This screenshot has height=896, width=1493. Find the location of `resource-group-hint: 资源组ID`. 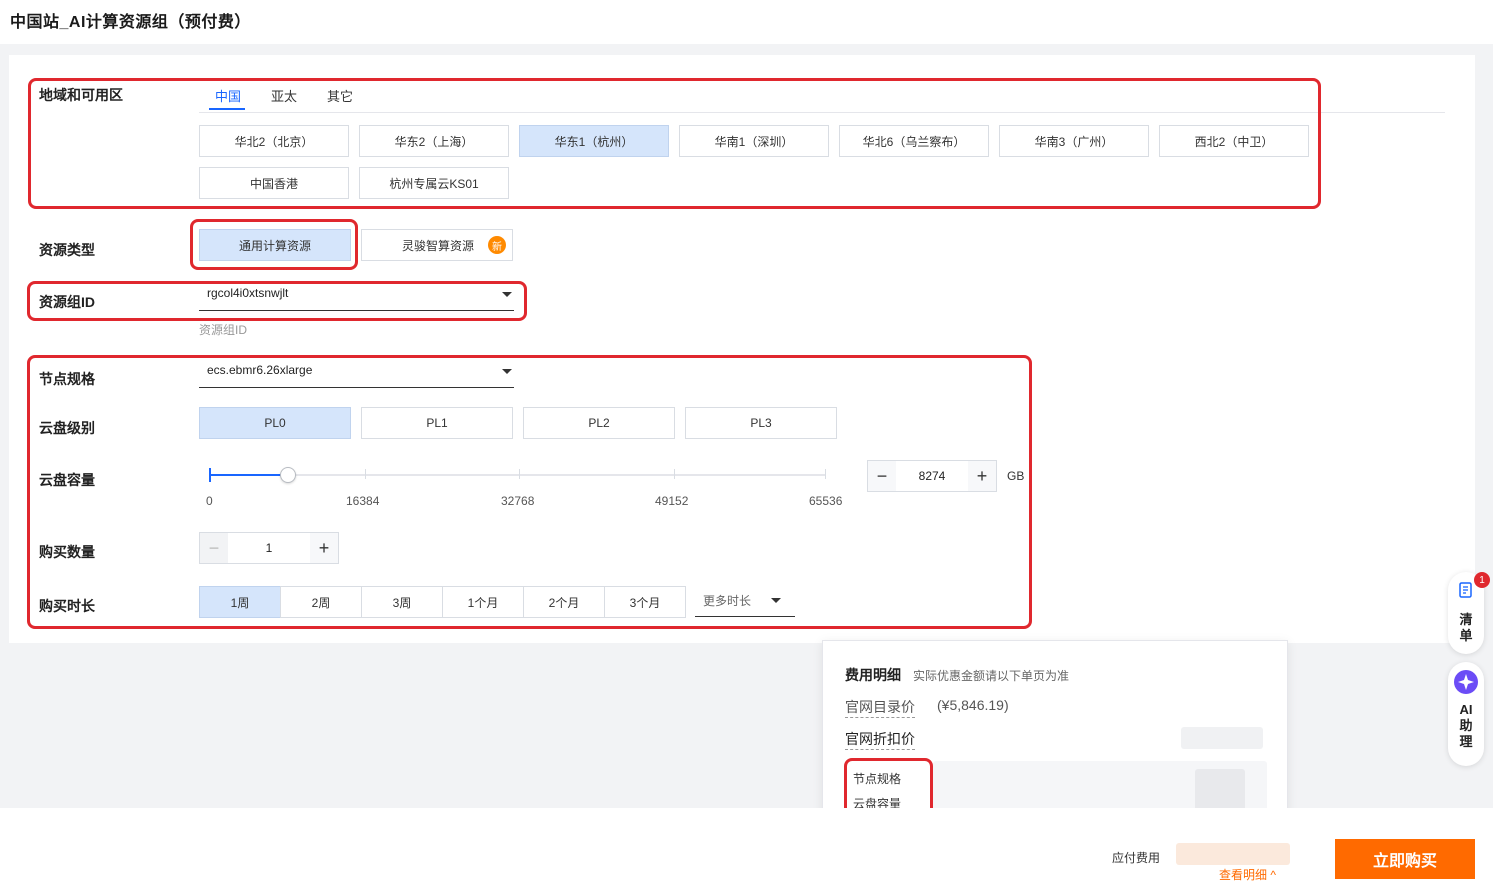

resource-group-hint: 资源组ID is located at coordinates (223, 330).